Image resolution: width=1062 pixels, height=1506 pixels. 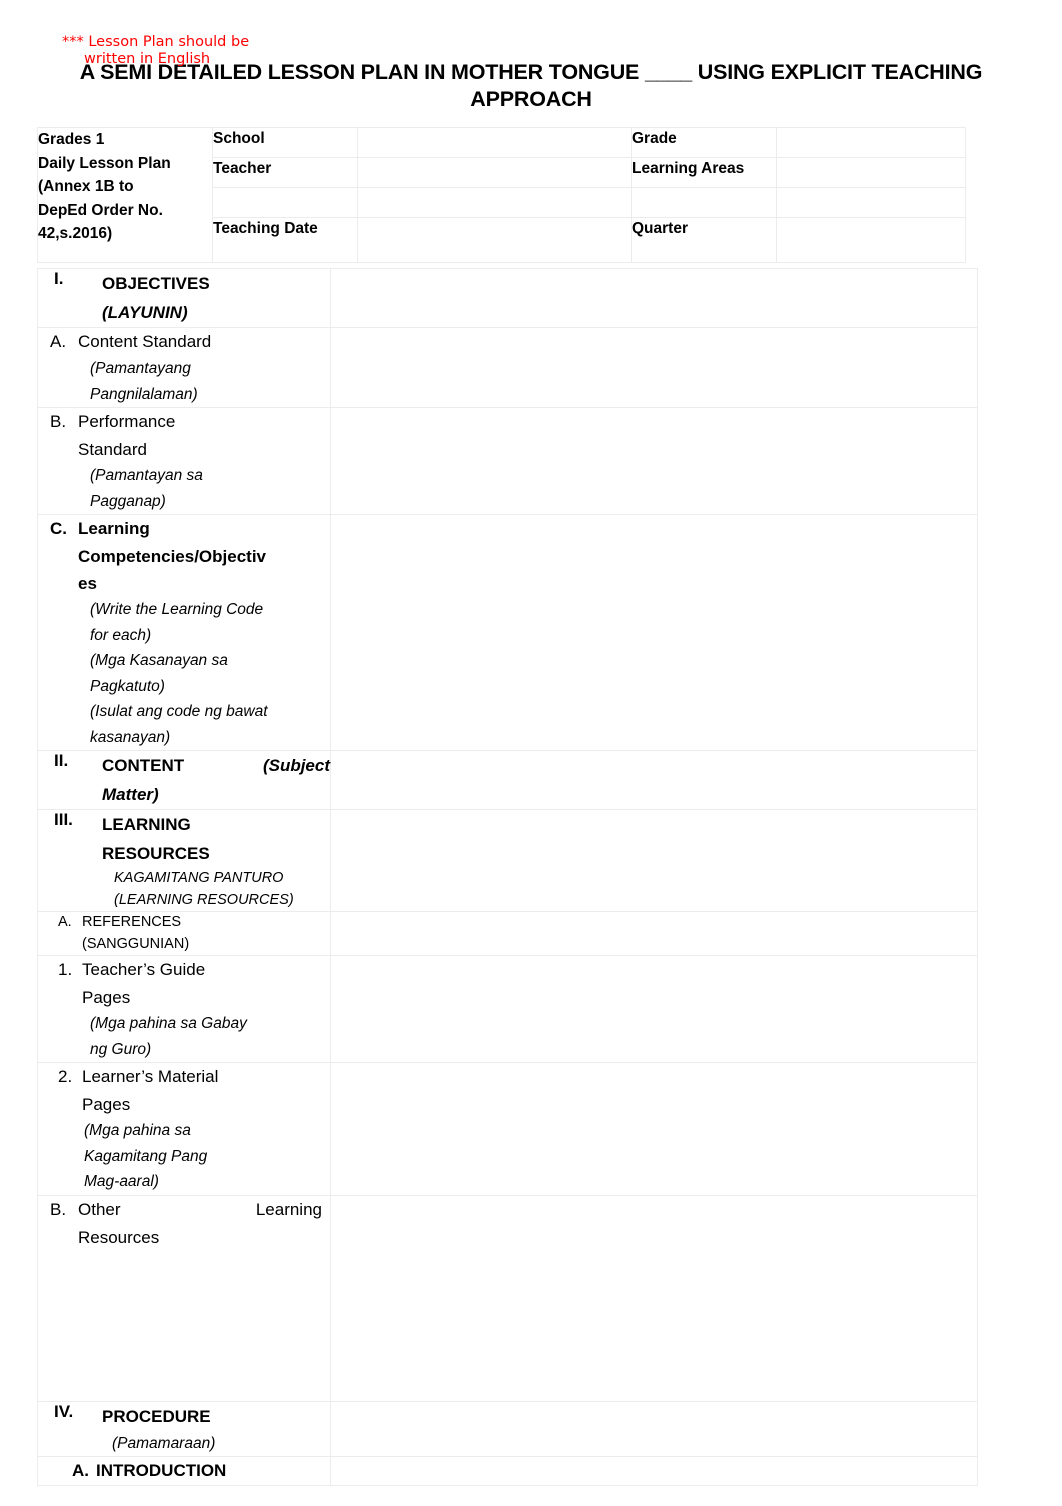 I want to click on performance-standard-heading-2: Standard, so click(x=112, y=449).